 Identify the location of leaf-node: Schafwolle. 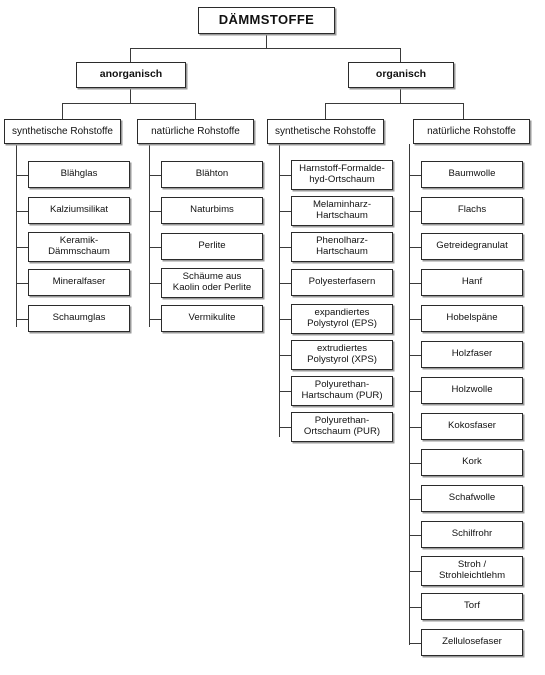
(472, 498).